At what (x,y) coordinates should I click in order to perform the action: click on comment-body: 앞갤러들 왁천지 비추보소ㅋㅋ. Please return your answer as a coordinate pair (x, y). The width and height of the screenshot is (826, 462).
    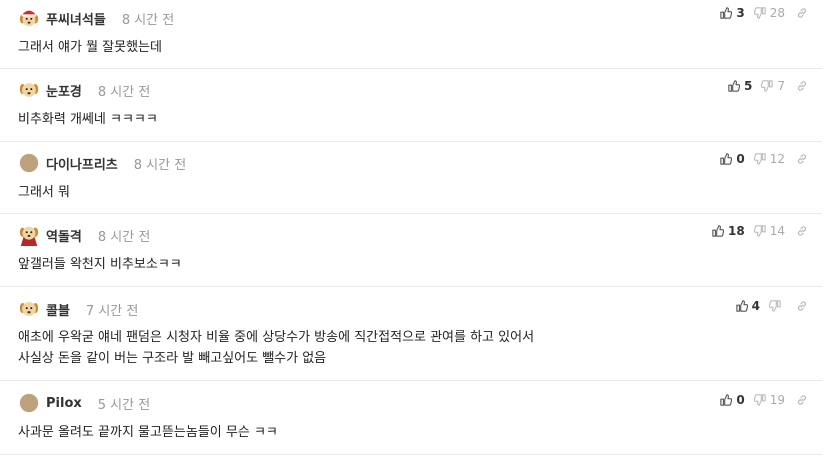
    Looking at the image, I should click on (100, 264).